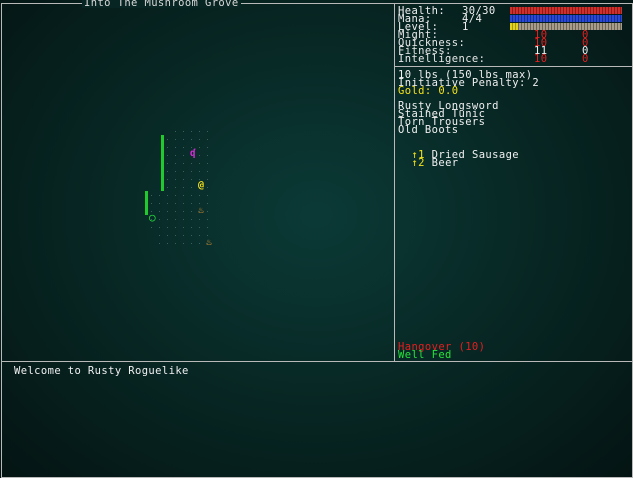 This screenshot has width=633, height=478. I want to click on status-effect: Well Fed, so click(425, 355).